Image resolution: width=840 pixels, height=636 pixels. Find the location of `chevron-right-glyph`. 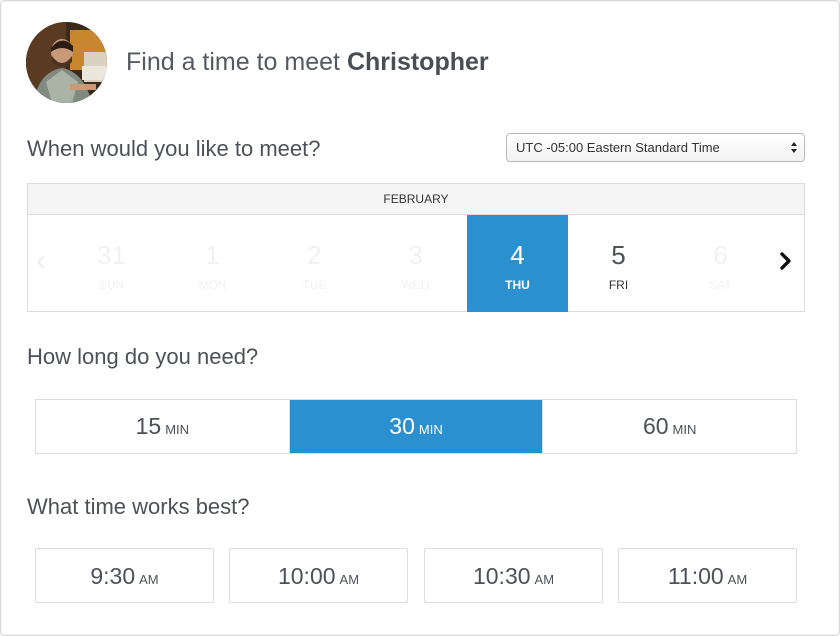

chevron-right-glyph is located at coordinates (785, 261).